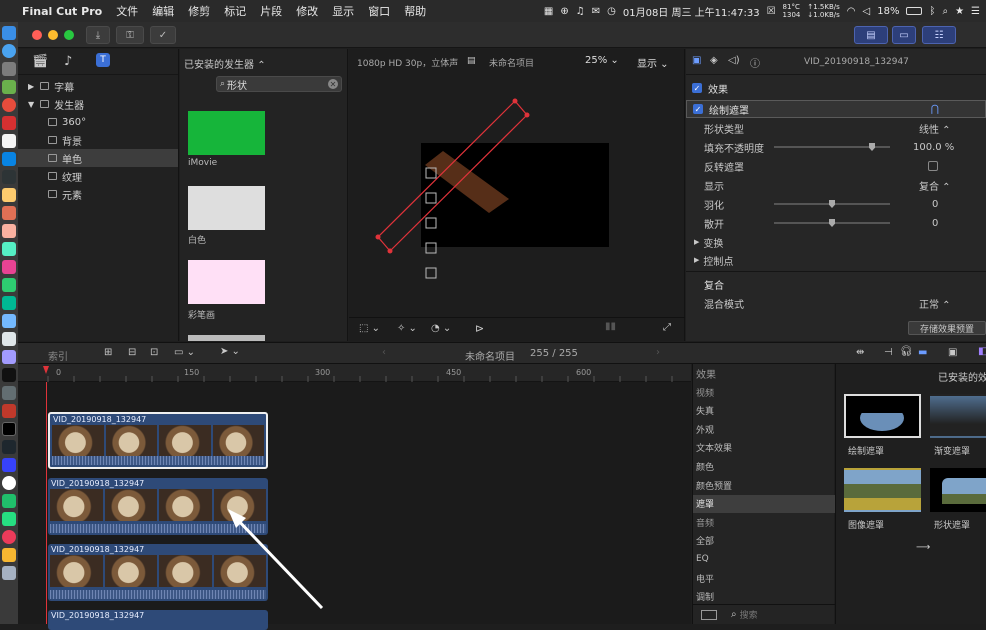 This screenshot has height=630, width=986. Describe the element at coordinates (922, 352) in the screenshot. I see `solo-icon: ▬` at that location.